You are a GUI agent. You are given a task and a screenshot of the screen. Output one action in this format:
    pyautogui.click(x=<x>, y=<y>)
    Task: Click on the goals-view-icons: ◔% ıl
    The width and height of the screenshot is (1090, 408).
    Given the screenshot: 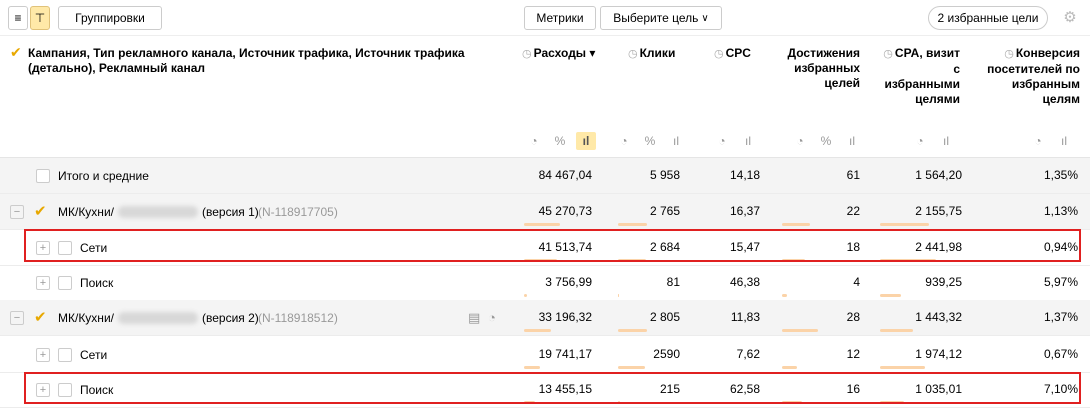 What is the action you would take?
    pyautogui.click(x=826, y=141)
    